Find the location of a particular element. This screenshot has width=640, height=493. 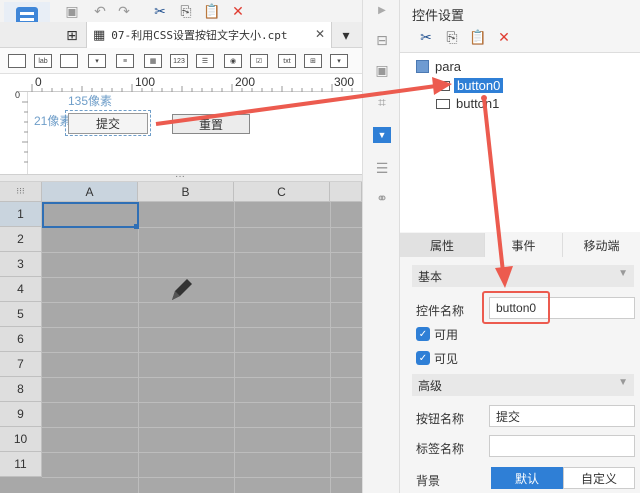

image-widget-icon: ▣ is located at coordinates (382, 70).